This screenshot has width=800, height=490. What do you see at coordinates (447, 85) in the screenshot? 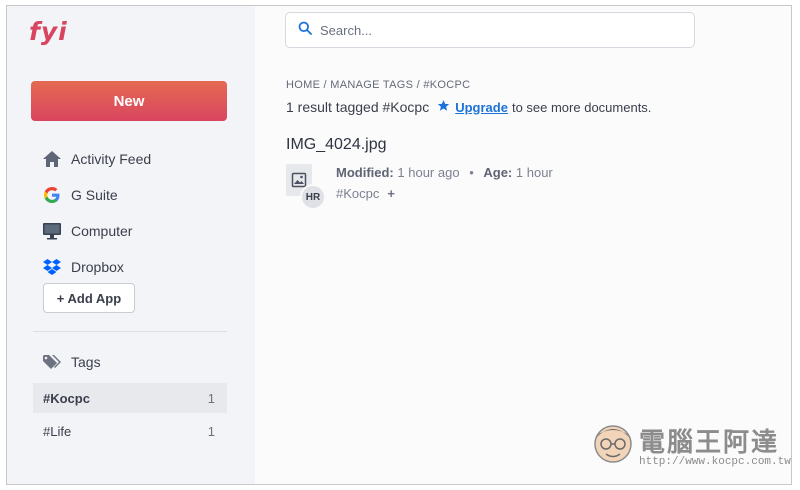
I see `breadcrumb-current-tag: #KOCPC` at bounding box center [447, 85].